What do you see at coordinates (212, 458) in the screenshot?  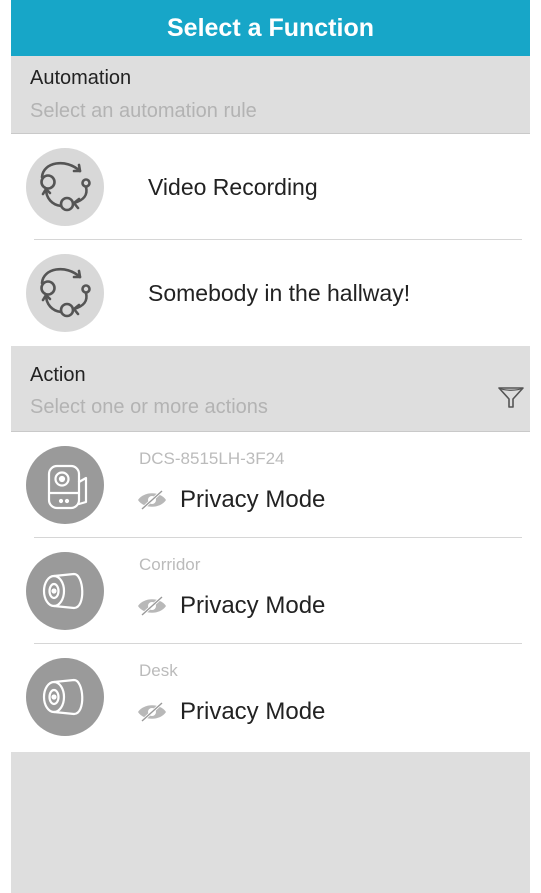 I see `device-name: DCS-8515LH-3F24` at bounding box center [212, 458].